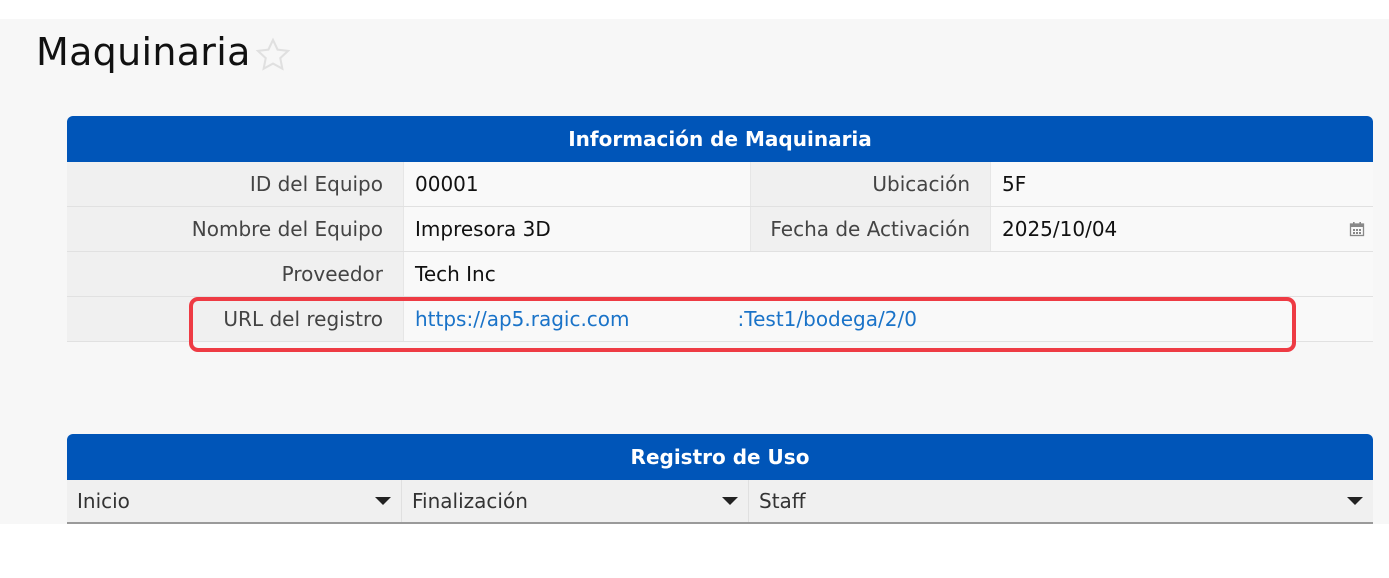 This screenshot has width=1389, height=578. I want to click on info-section-header: Información de Maquinaria, so click(720, 139).